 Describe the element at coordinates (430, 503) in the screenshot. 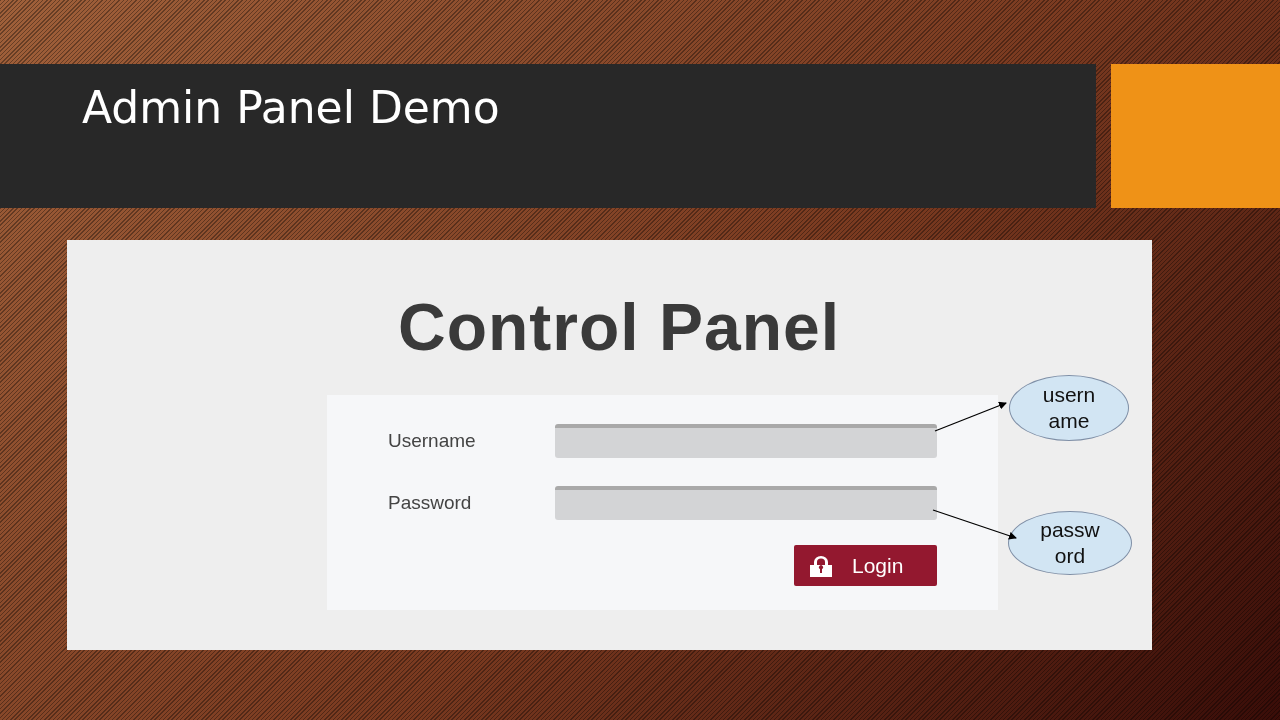

I see `field-label: Password` at that location.